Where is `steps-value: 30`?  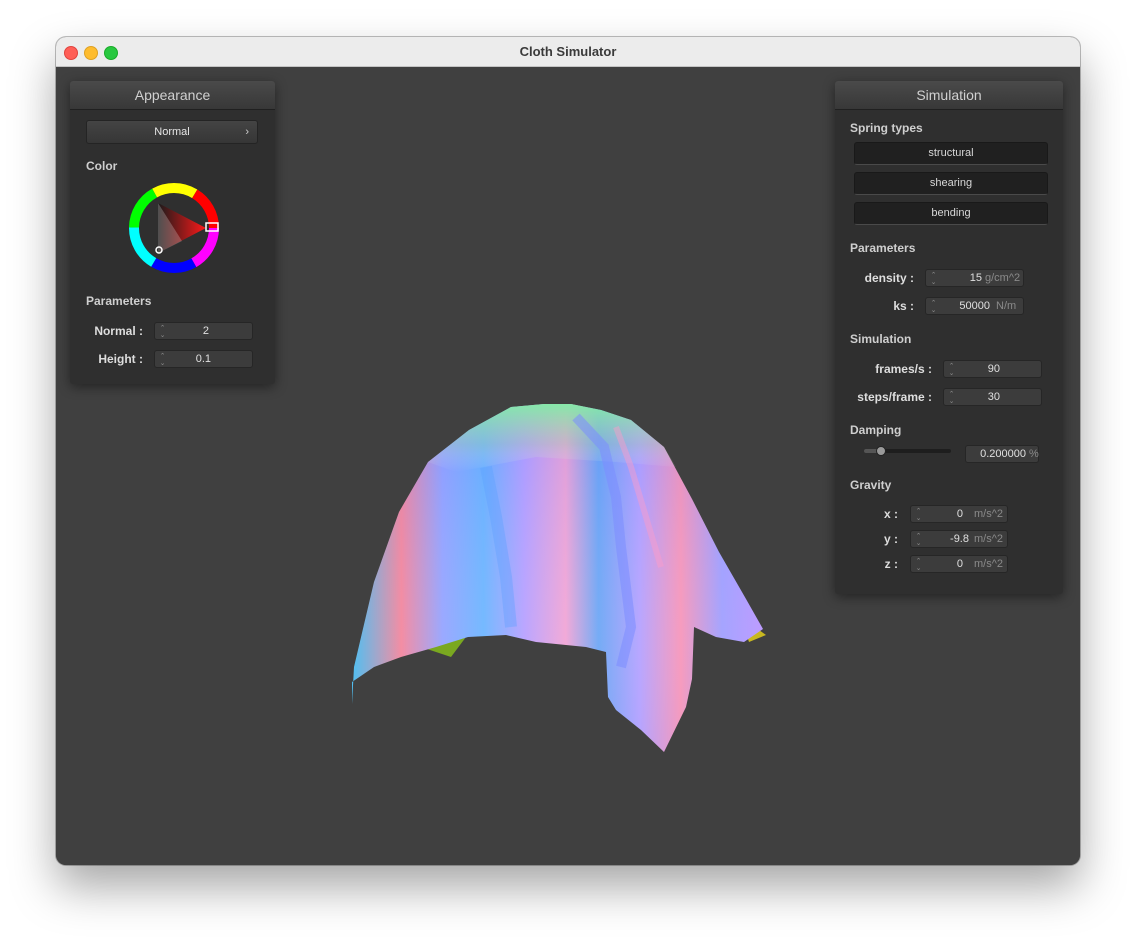
steps-value: 30 is located at coordinates (993, 397).